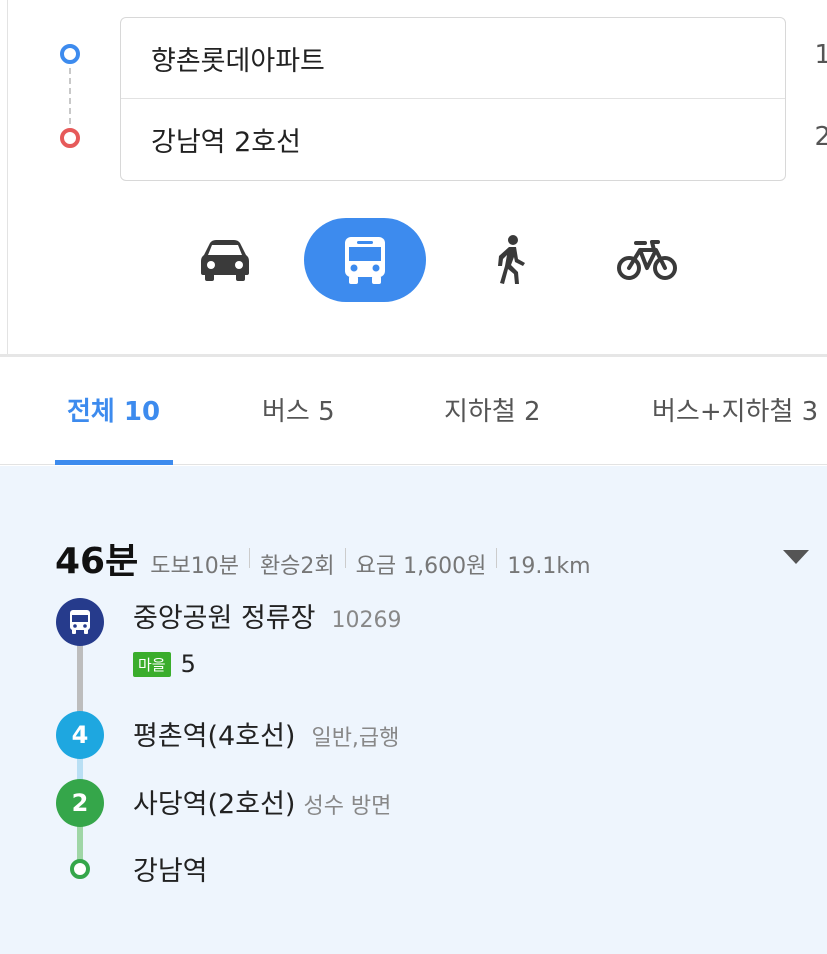  Describe the element at coordinates (214, 736) in the screenshot. I see `step-name: 평촌역(4호선)` at that location.